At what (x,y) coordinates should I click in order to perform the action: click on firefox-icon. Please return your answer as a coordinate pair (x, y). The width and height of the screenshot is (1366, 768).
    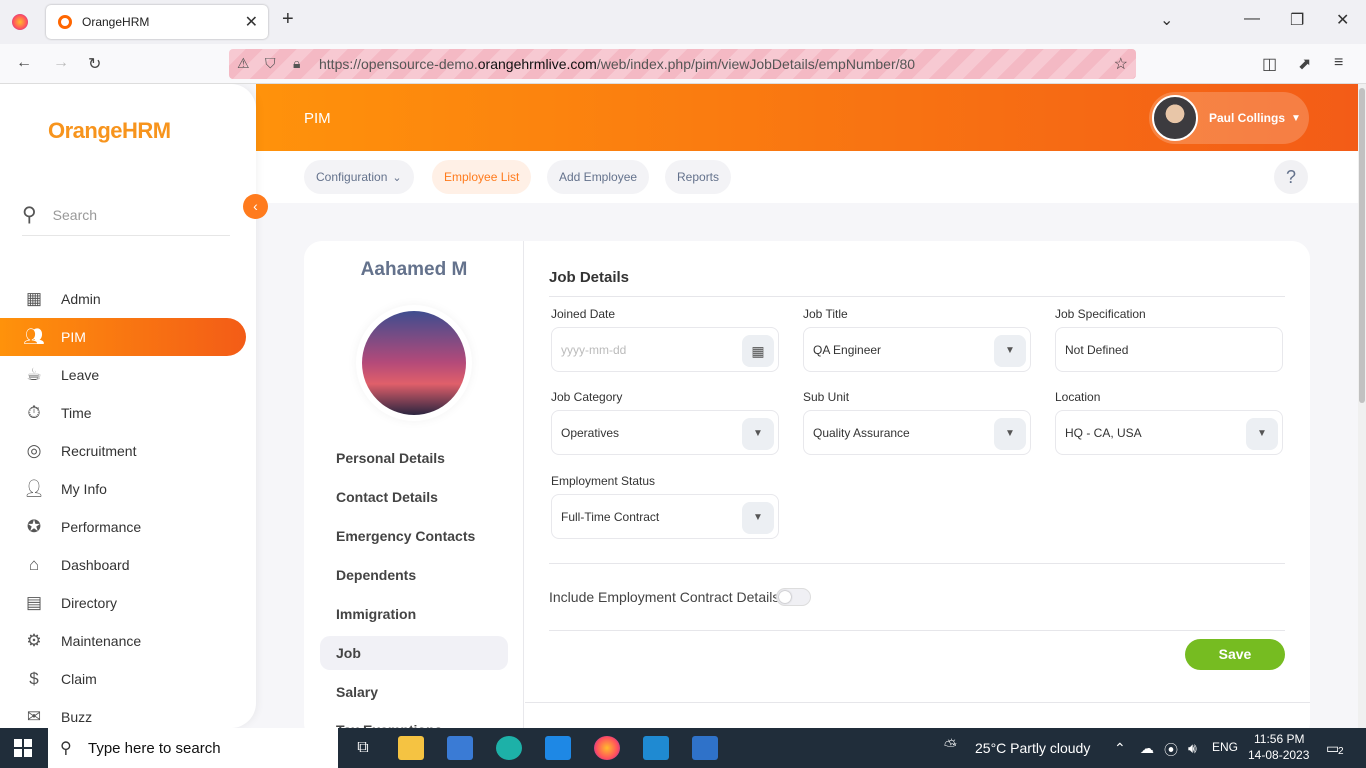
    Looking at the image, I should click on (20, 22).